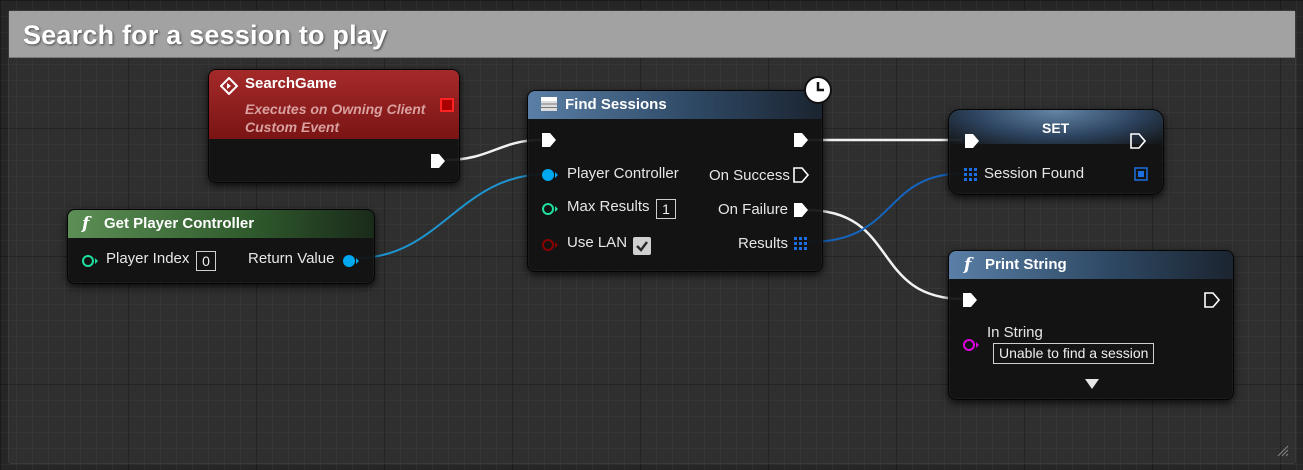 The height and width of the screenshot is (470, 1303). Describe the element at coordinates (1026, 264) in the screenshot. I see `node-title: Print String` at that location.